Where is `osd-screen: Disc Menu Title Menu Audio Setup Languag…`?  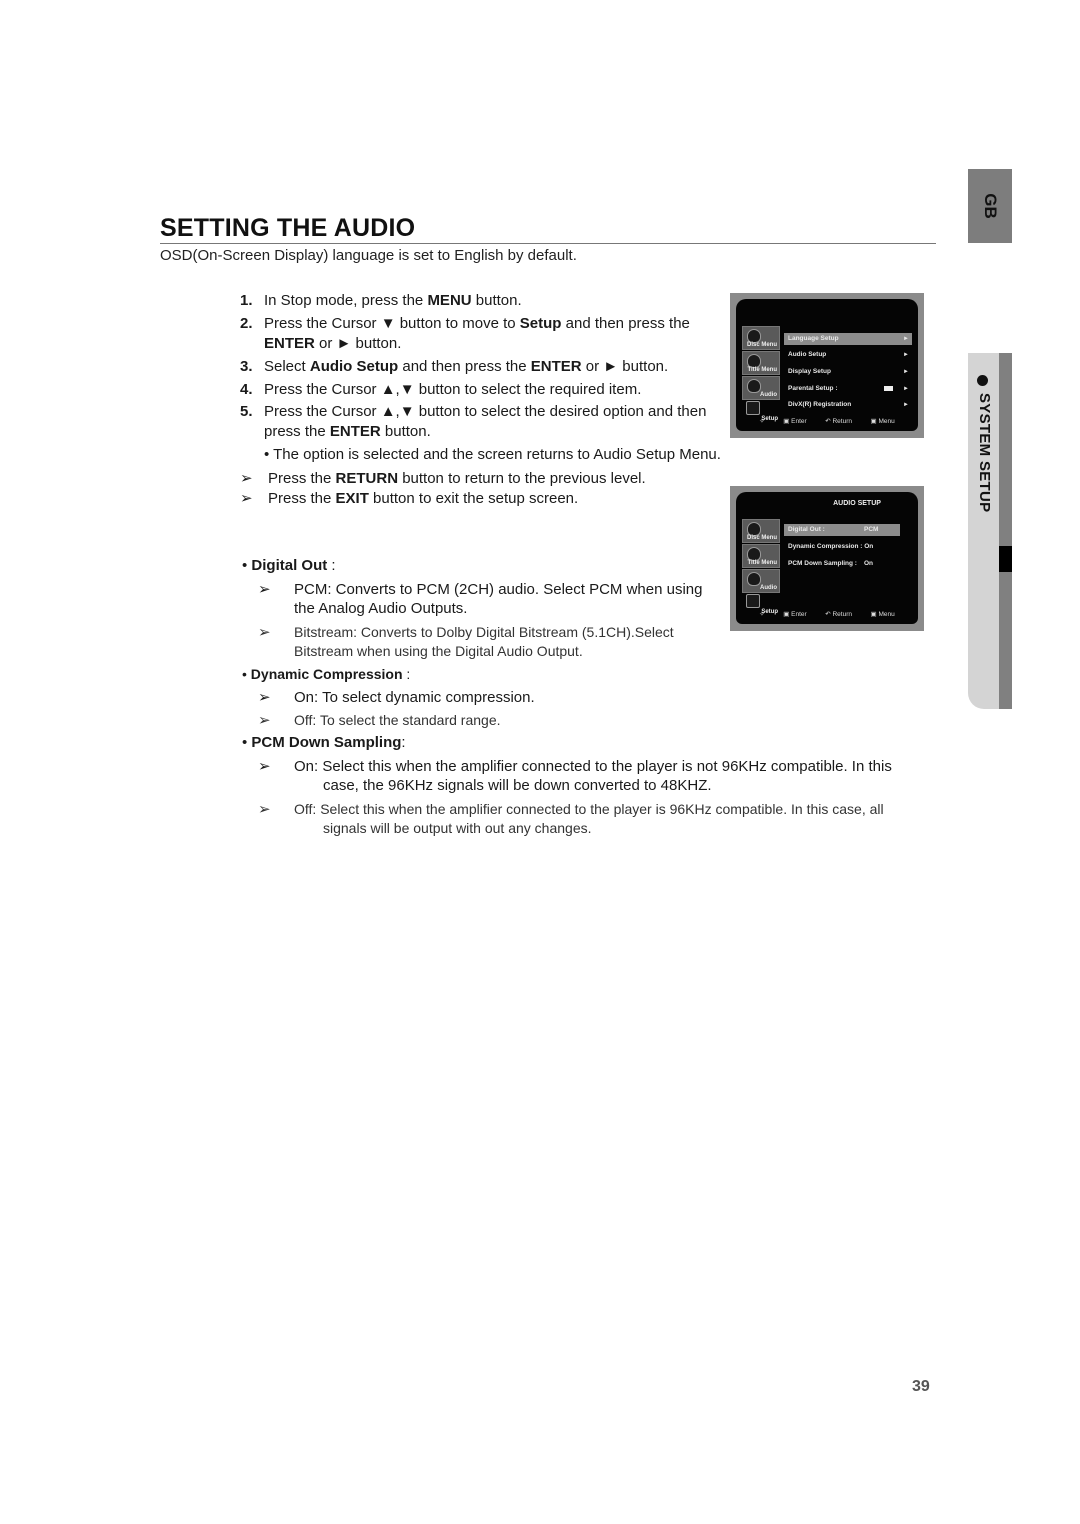 osd-screen: Disc Menu Title Menu Audio Setup Languag… is located at coordinates (827, 365).